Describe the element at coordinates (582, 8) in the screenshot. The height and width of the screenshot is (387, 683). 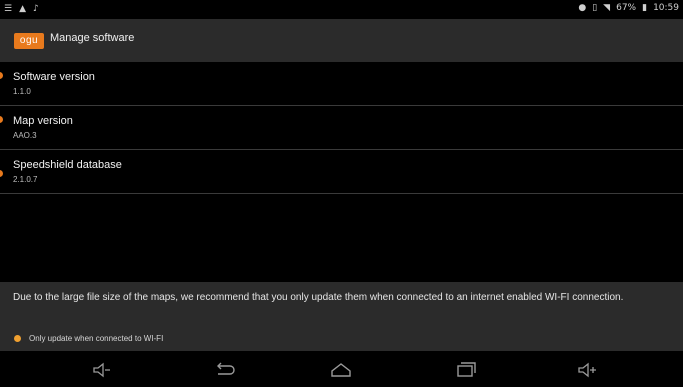
I see `location-icon: ●` at that location.